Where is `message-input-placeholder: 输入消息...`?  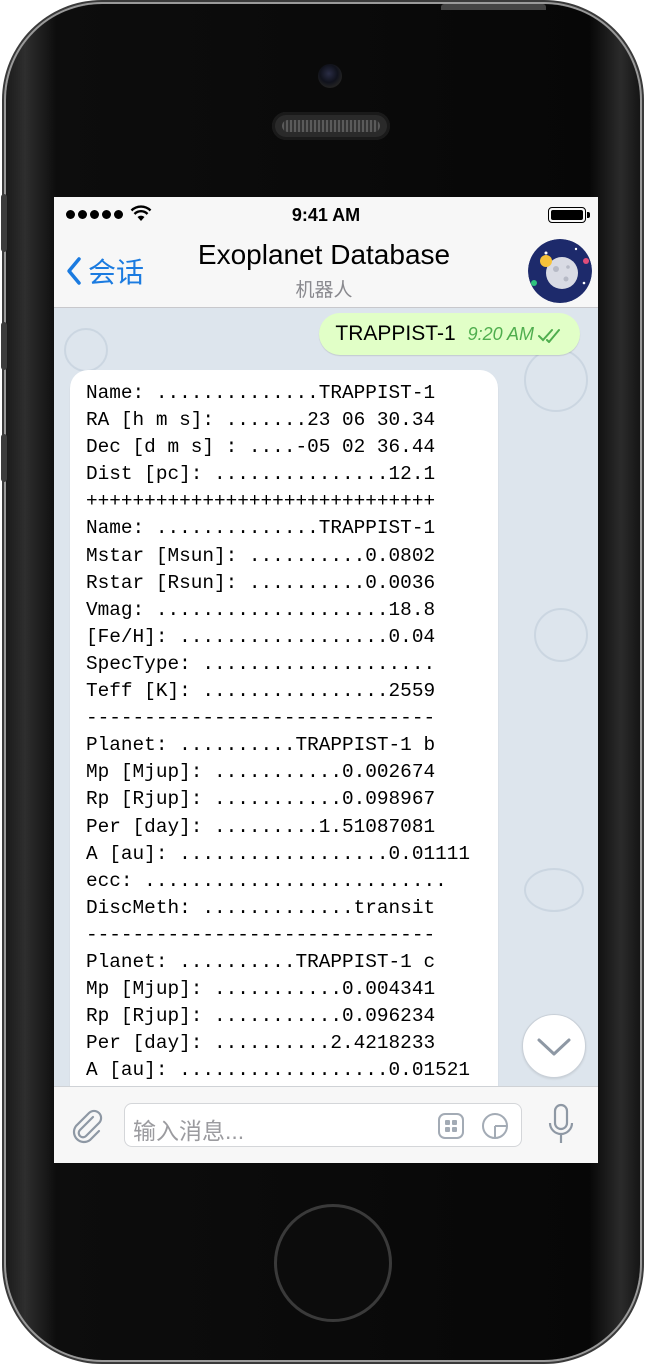 message-input-placeholder: 输入消息... is located at coordinates (189, 1131).